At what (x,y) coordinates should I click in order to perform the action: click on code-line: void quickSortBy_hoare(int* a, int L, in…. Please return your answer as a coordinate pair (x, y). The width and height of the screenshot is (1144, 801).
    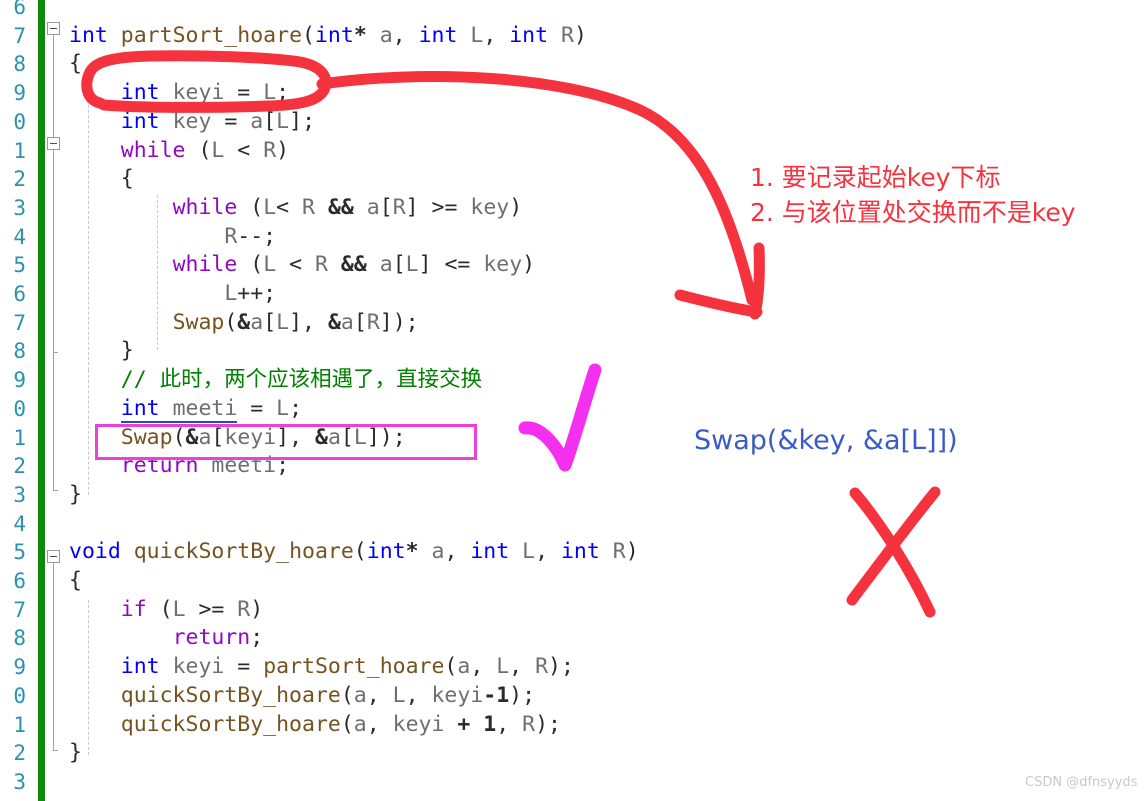
    Looking at the image, I should click on (354, 552).